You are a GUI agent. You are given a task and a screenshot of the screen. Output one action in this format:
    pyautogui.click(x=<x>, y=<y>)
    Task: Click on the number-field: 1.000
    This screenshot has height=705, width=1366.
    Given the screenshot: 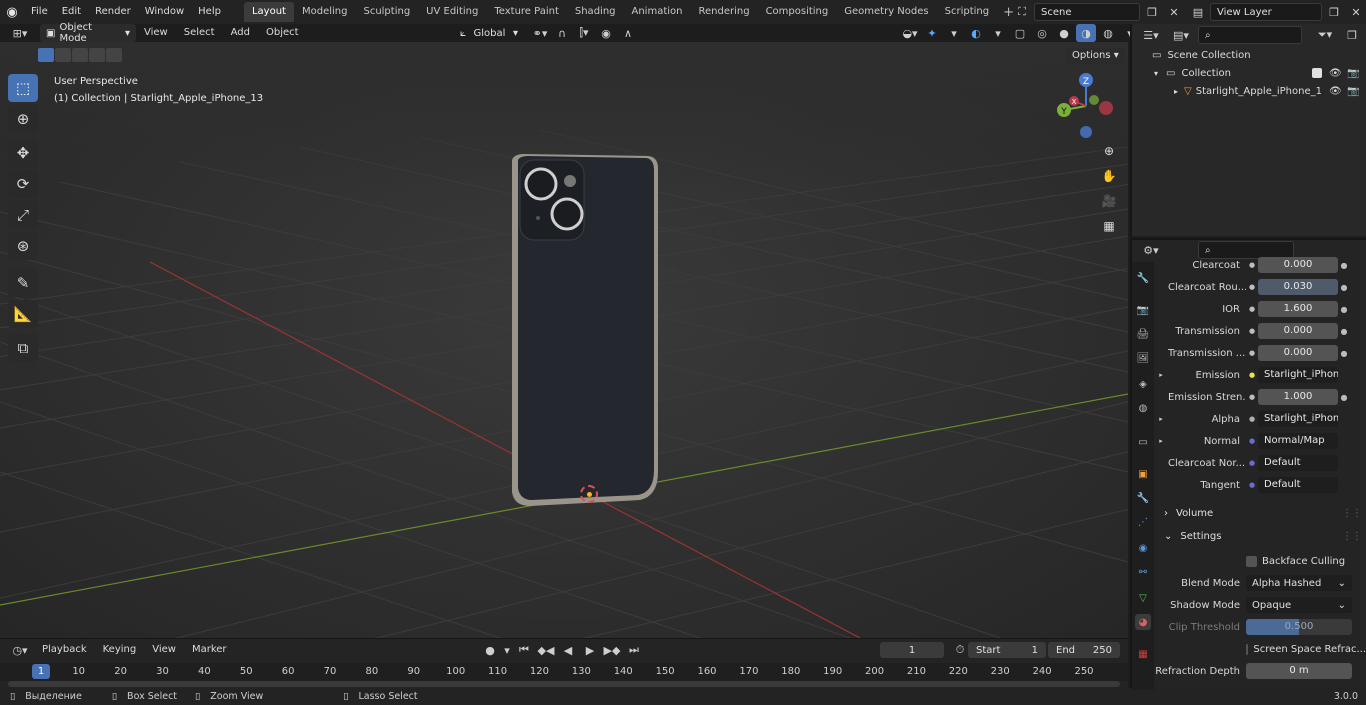 What is the action you would take?
    pyautogui.click(x=1298, y=397)
    